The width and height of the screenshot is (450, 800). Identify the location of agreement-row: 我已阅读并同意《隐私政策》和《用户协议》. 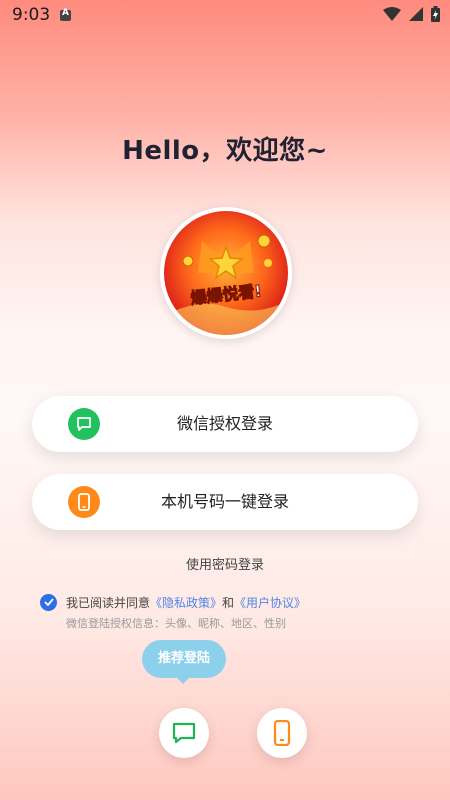
(173, 602).